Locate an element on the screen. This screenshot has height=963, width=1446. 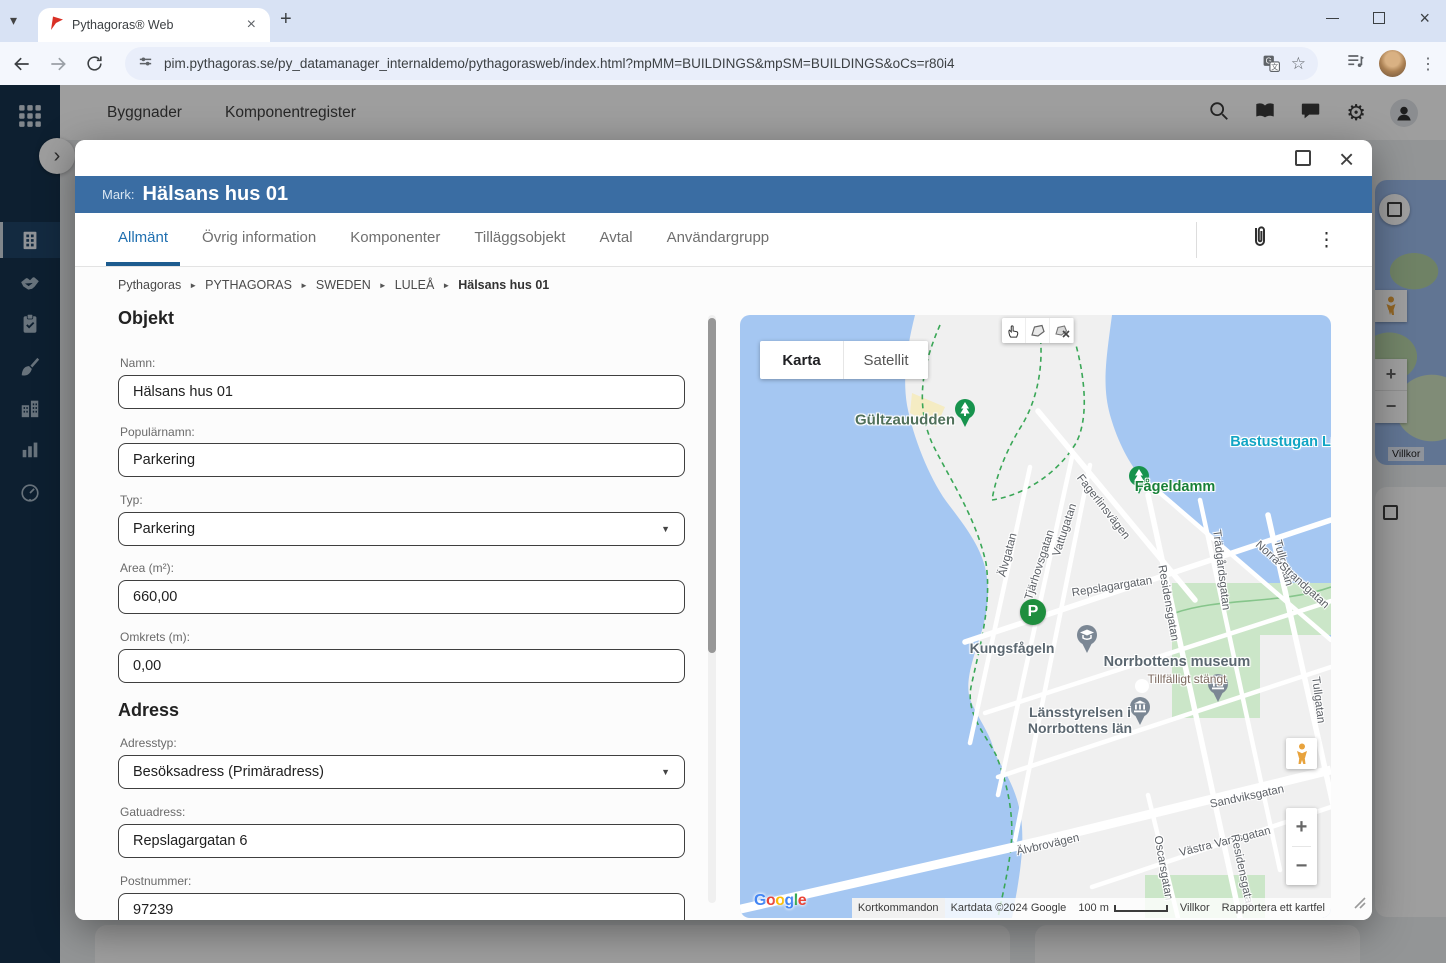
browser-tabstrip: ▾ Pythagoras® Web × + × is located at coordinates (723, 21).